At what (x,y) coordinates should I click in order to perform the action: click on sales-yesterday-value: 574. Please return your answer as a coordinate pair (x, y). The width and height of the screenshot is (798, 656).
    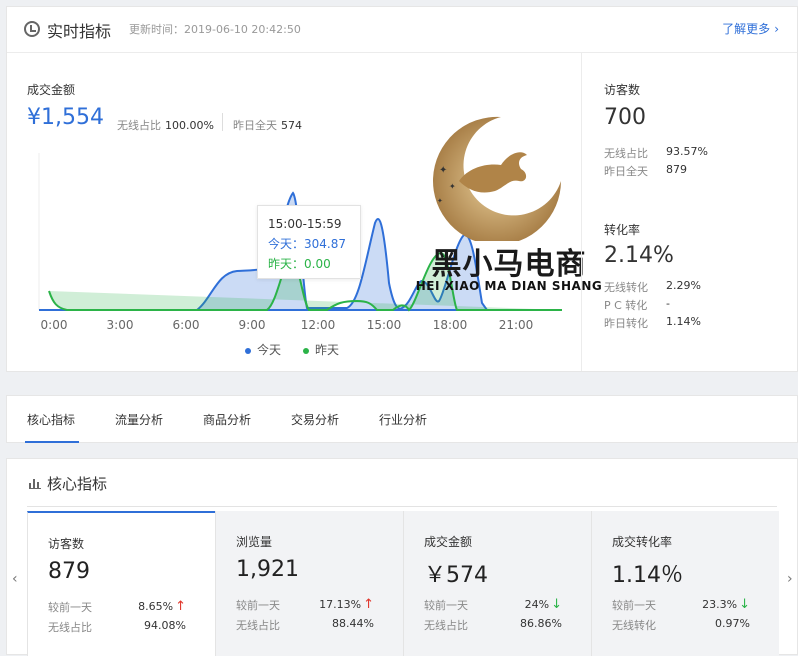
    Looking at the image, I should click on (291, 125).